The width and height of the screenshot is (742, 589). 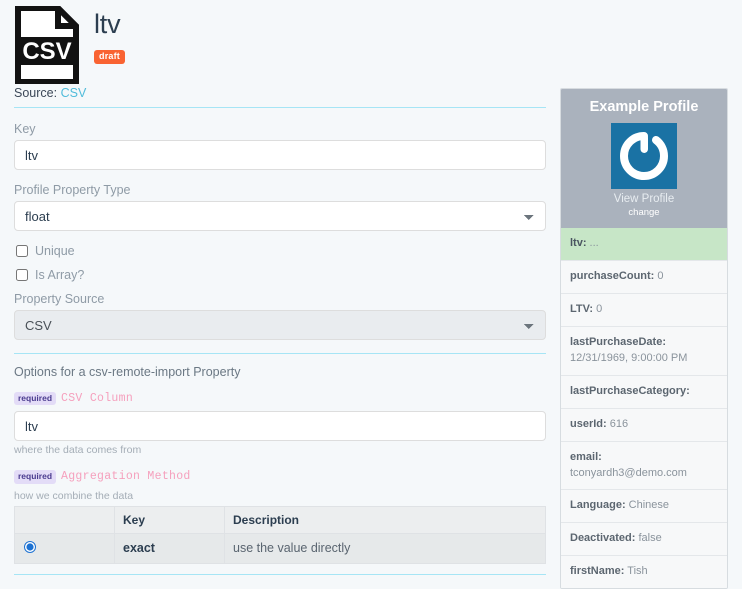 I want to click on status-badge: draft, so click(x=109, y=57).